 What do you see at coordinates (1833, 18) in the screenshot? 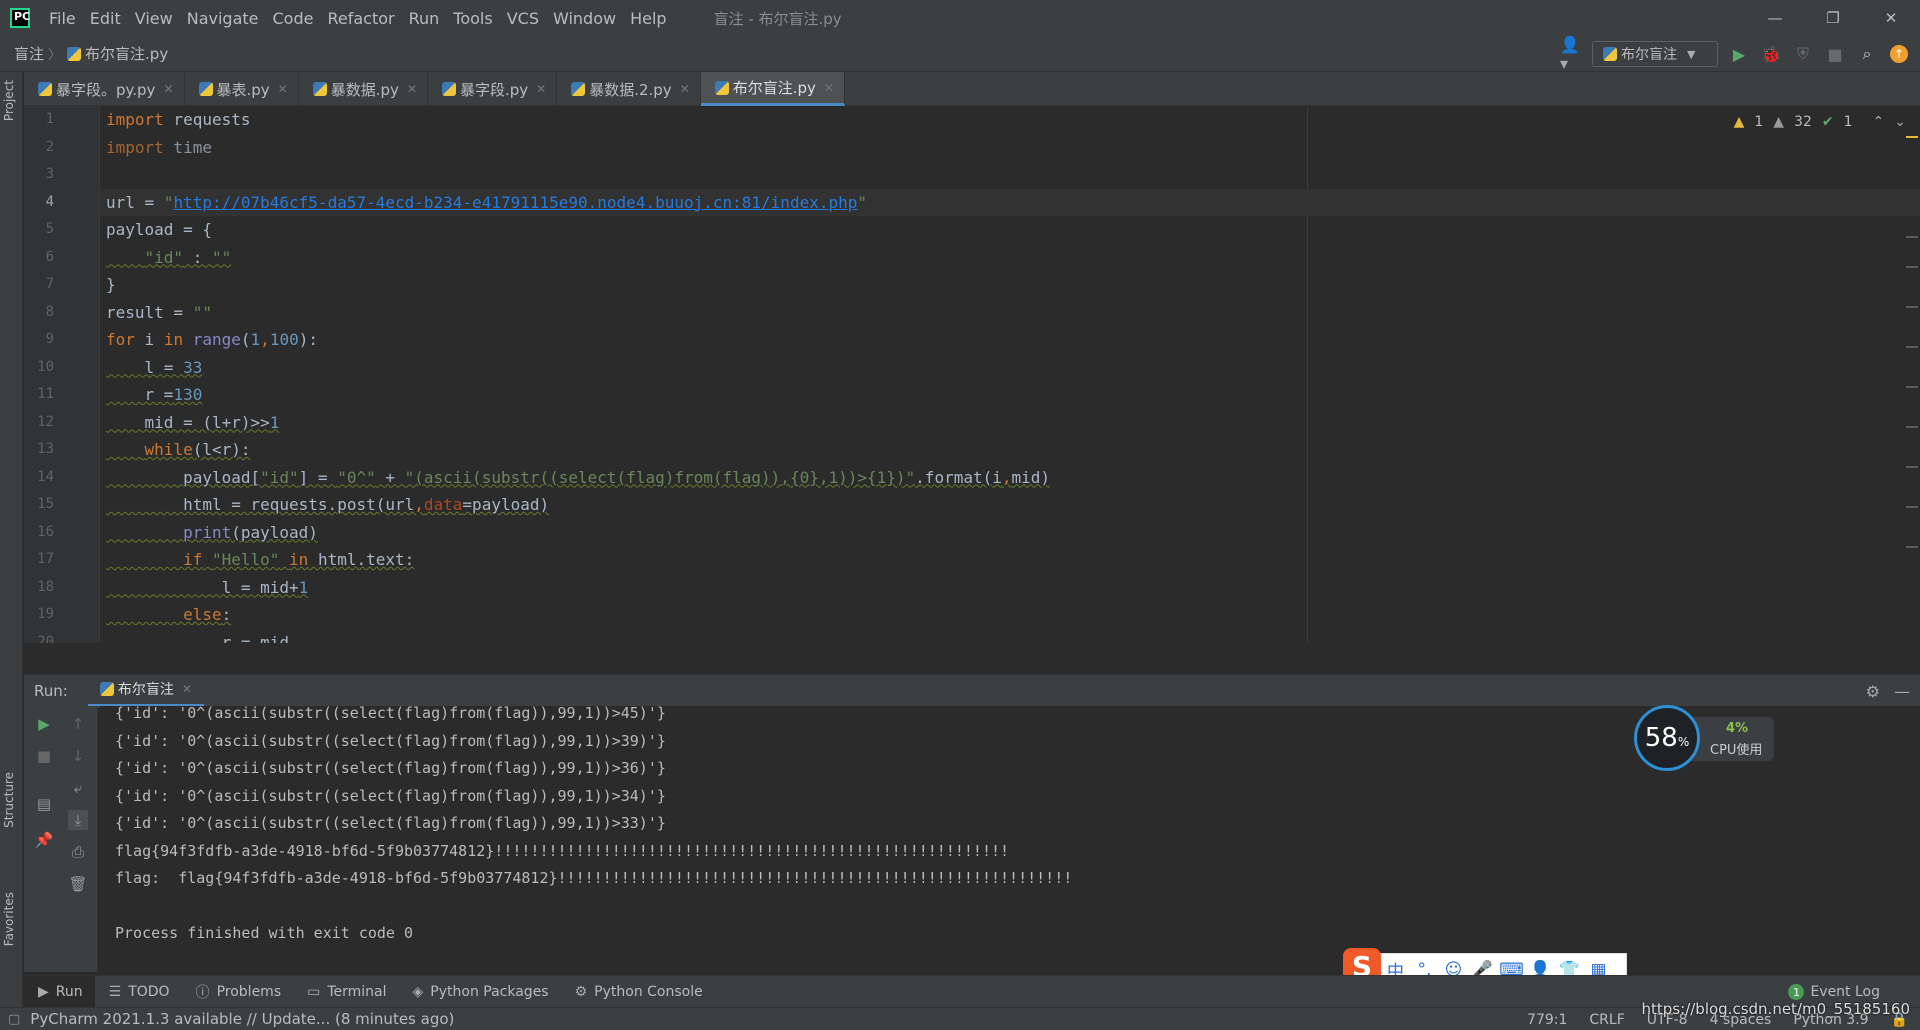
I see `restore-button: ❐` at bounding box center [1833, 18].